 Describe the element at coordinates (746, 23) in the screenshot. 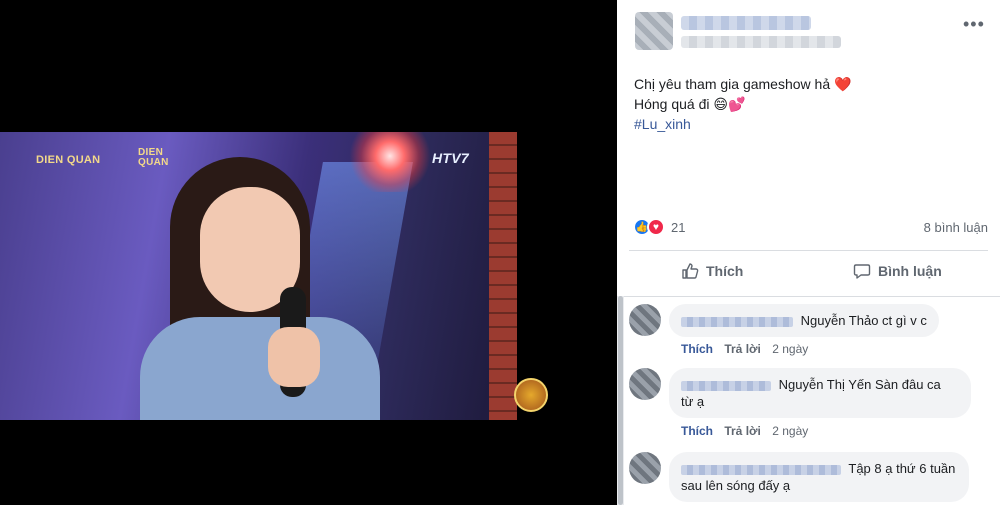

I see `author-name-blurred` at that location.